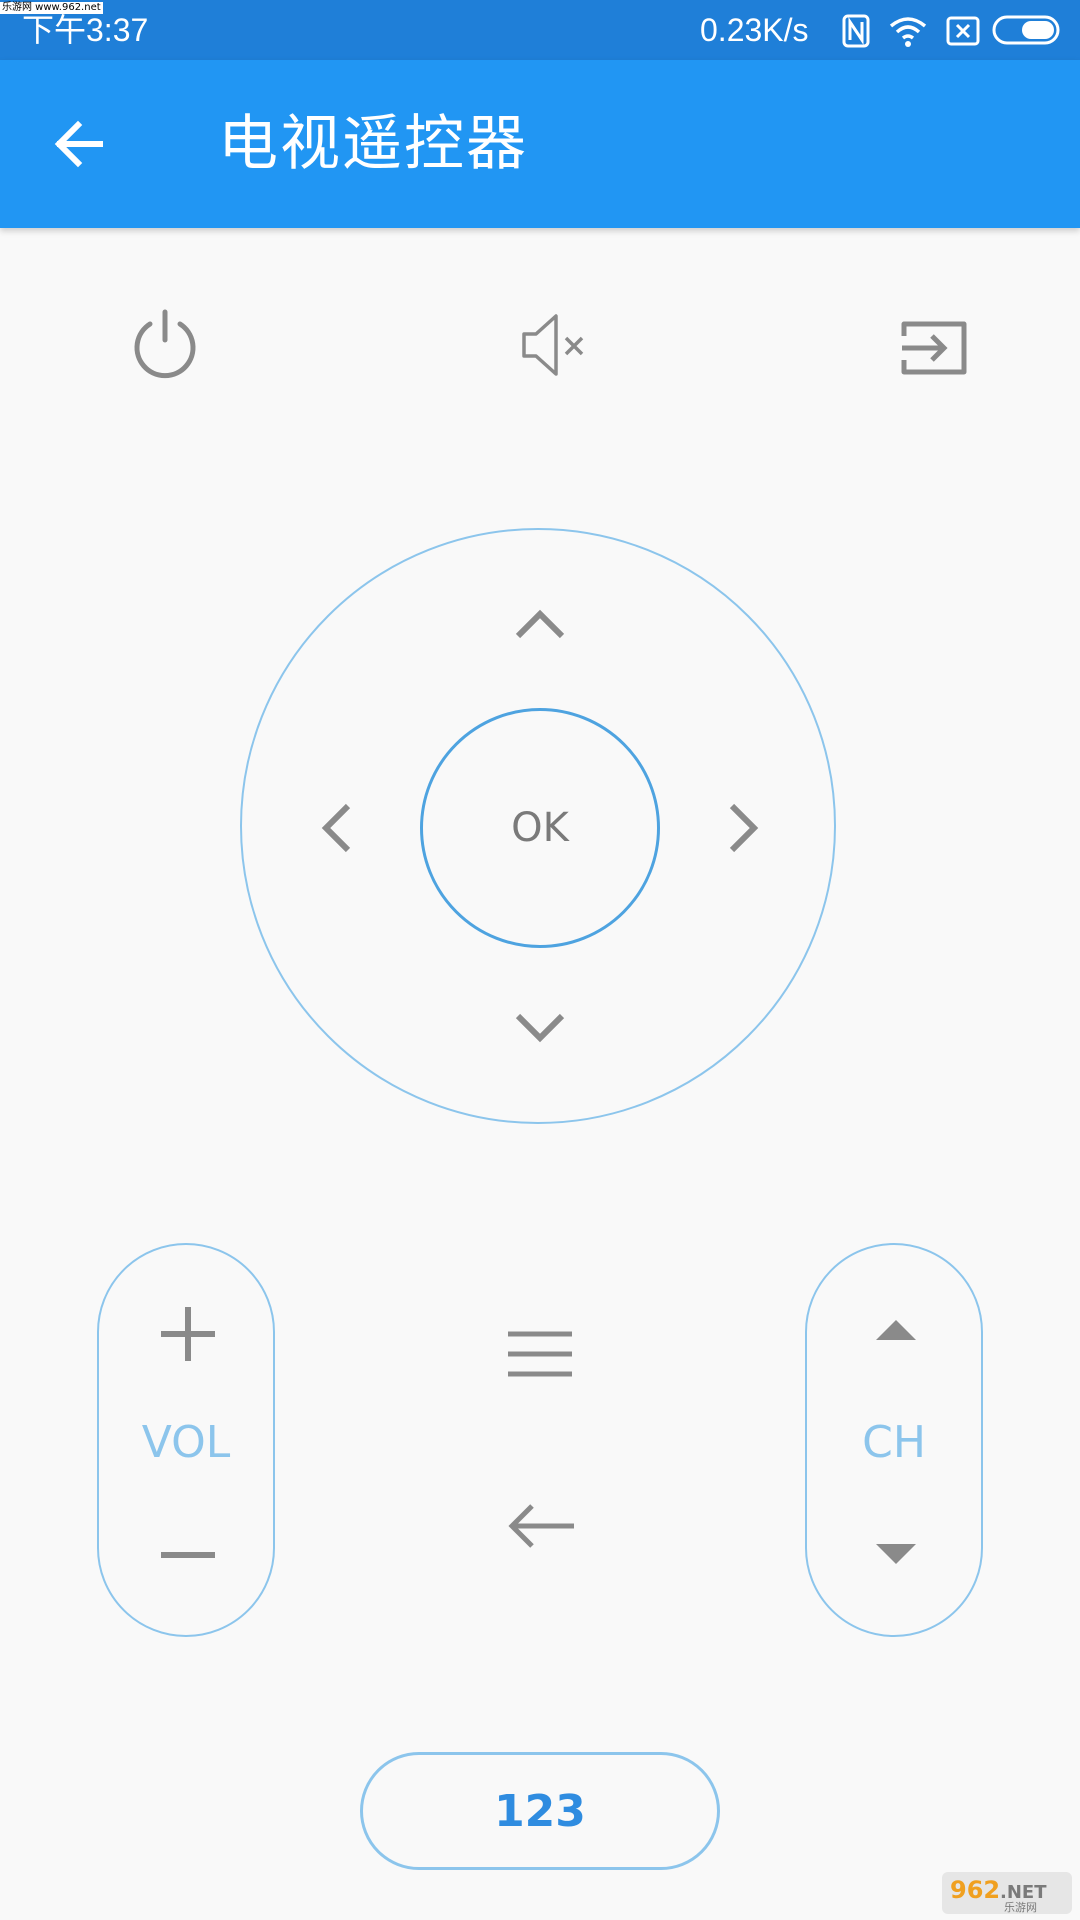  I want to click on menu-button, so click(540, 1354).